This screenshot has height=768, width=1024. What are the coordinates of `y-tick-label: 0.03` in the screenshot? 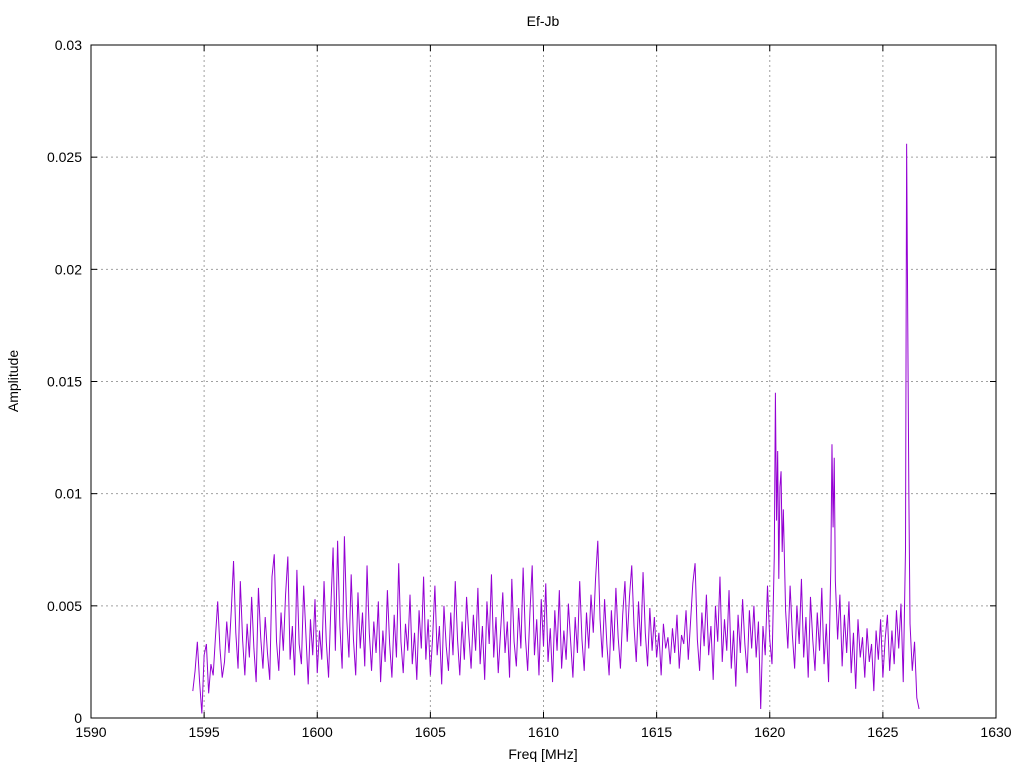 It's located at (68, 45).